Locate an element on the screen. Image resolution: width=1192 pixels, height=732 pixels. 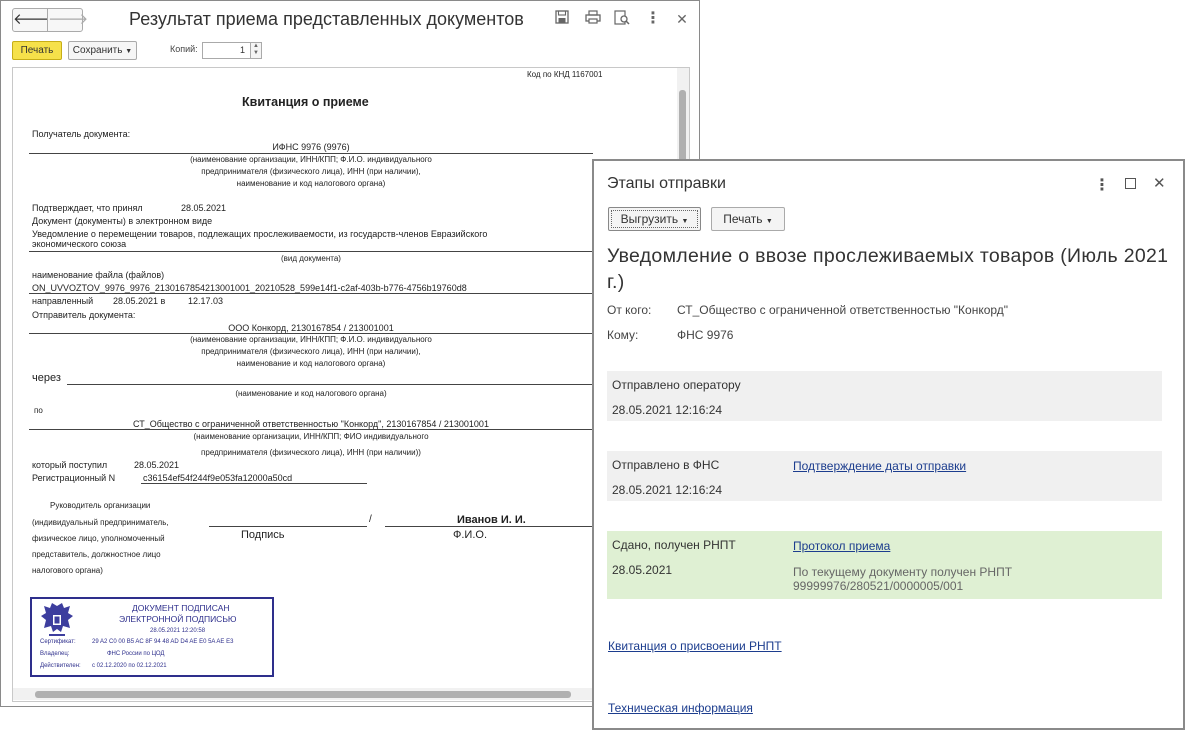
confirm-date: 28.05.2021 is located at coordinates (204, 208).